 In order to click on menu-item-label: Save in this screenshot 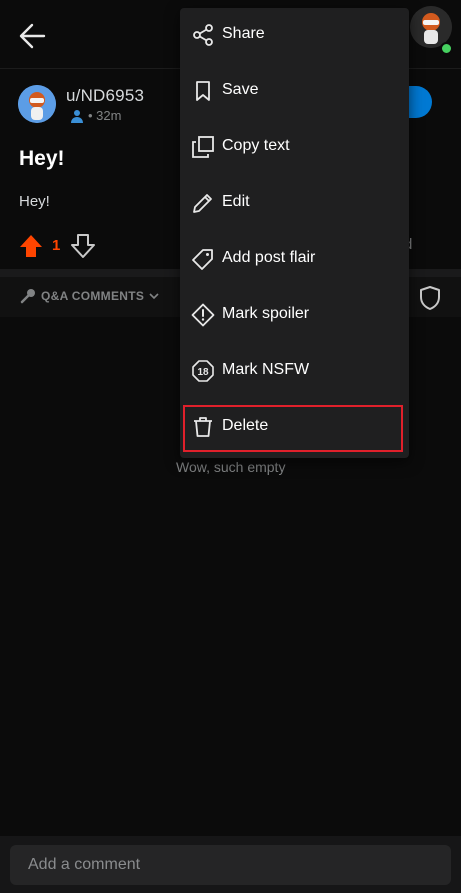, I will do `click(240, 89)`.